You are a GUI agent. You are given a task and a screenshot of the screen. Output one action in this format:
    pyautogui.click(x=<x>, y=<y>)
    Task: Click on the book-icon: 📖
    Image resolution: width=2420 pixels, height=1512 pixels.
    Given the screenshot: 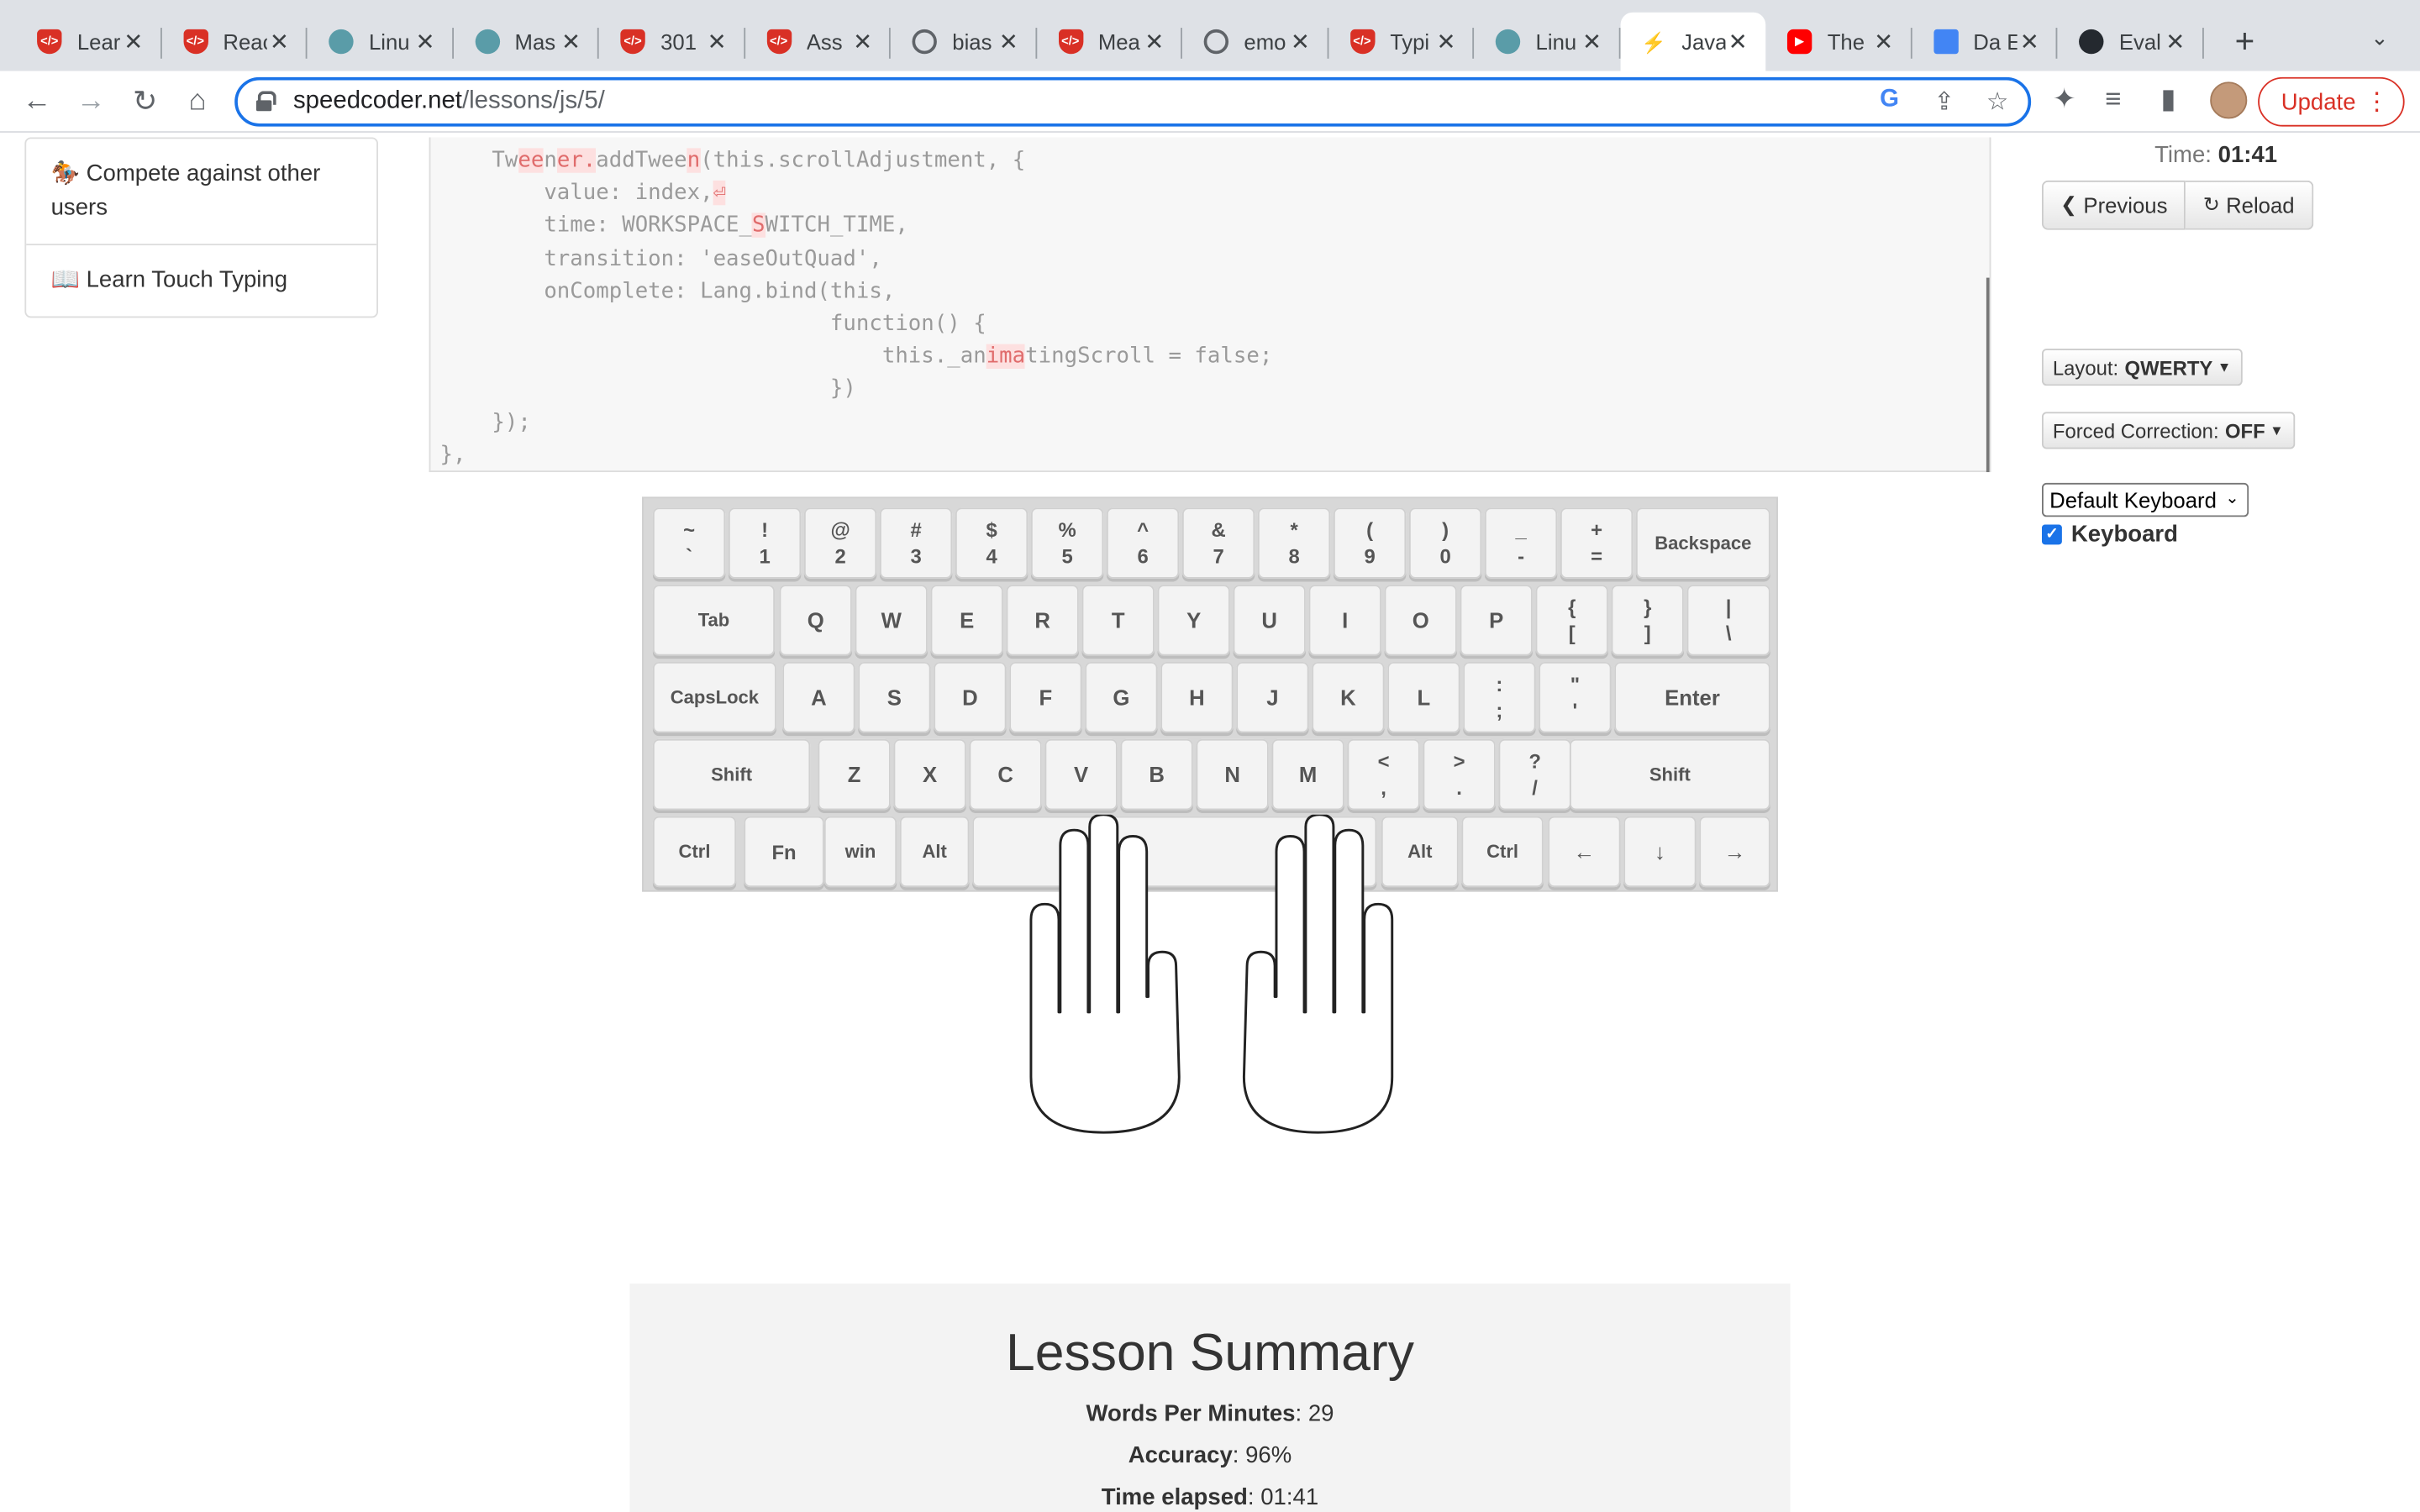 What is the action you would take?
    pyautogui.click(x=65, y=279)
    